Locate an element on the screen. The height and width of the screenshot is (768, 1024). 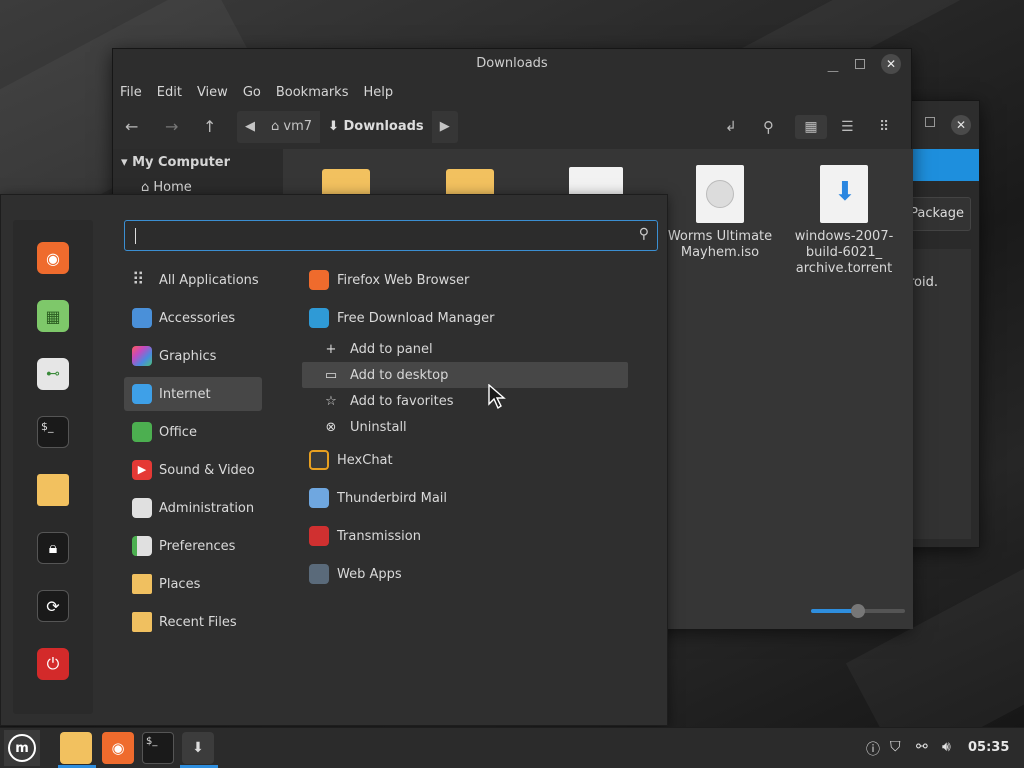
menu-go: Go is located at coordinates (252, 93).